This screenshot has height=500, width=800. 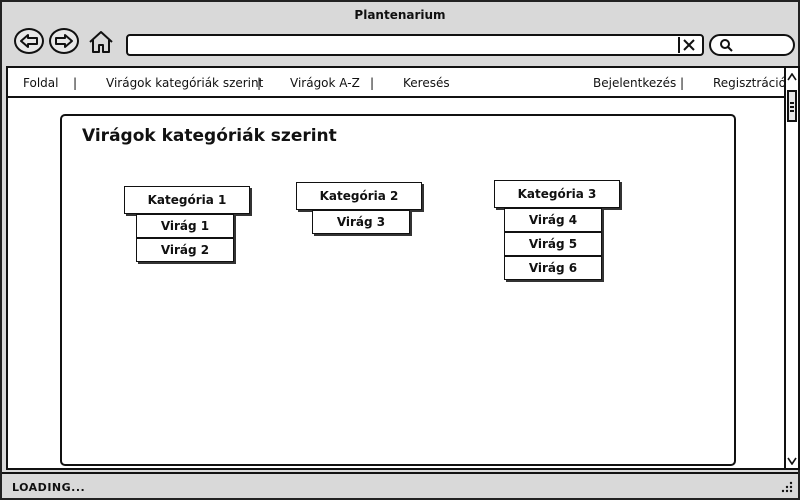 I want to click on window-title: Plantenarium, so click(x=400, y=15).